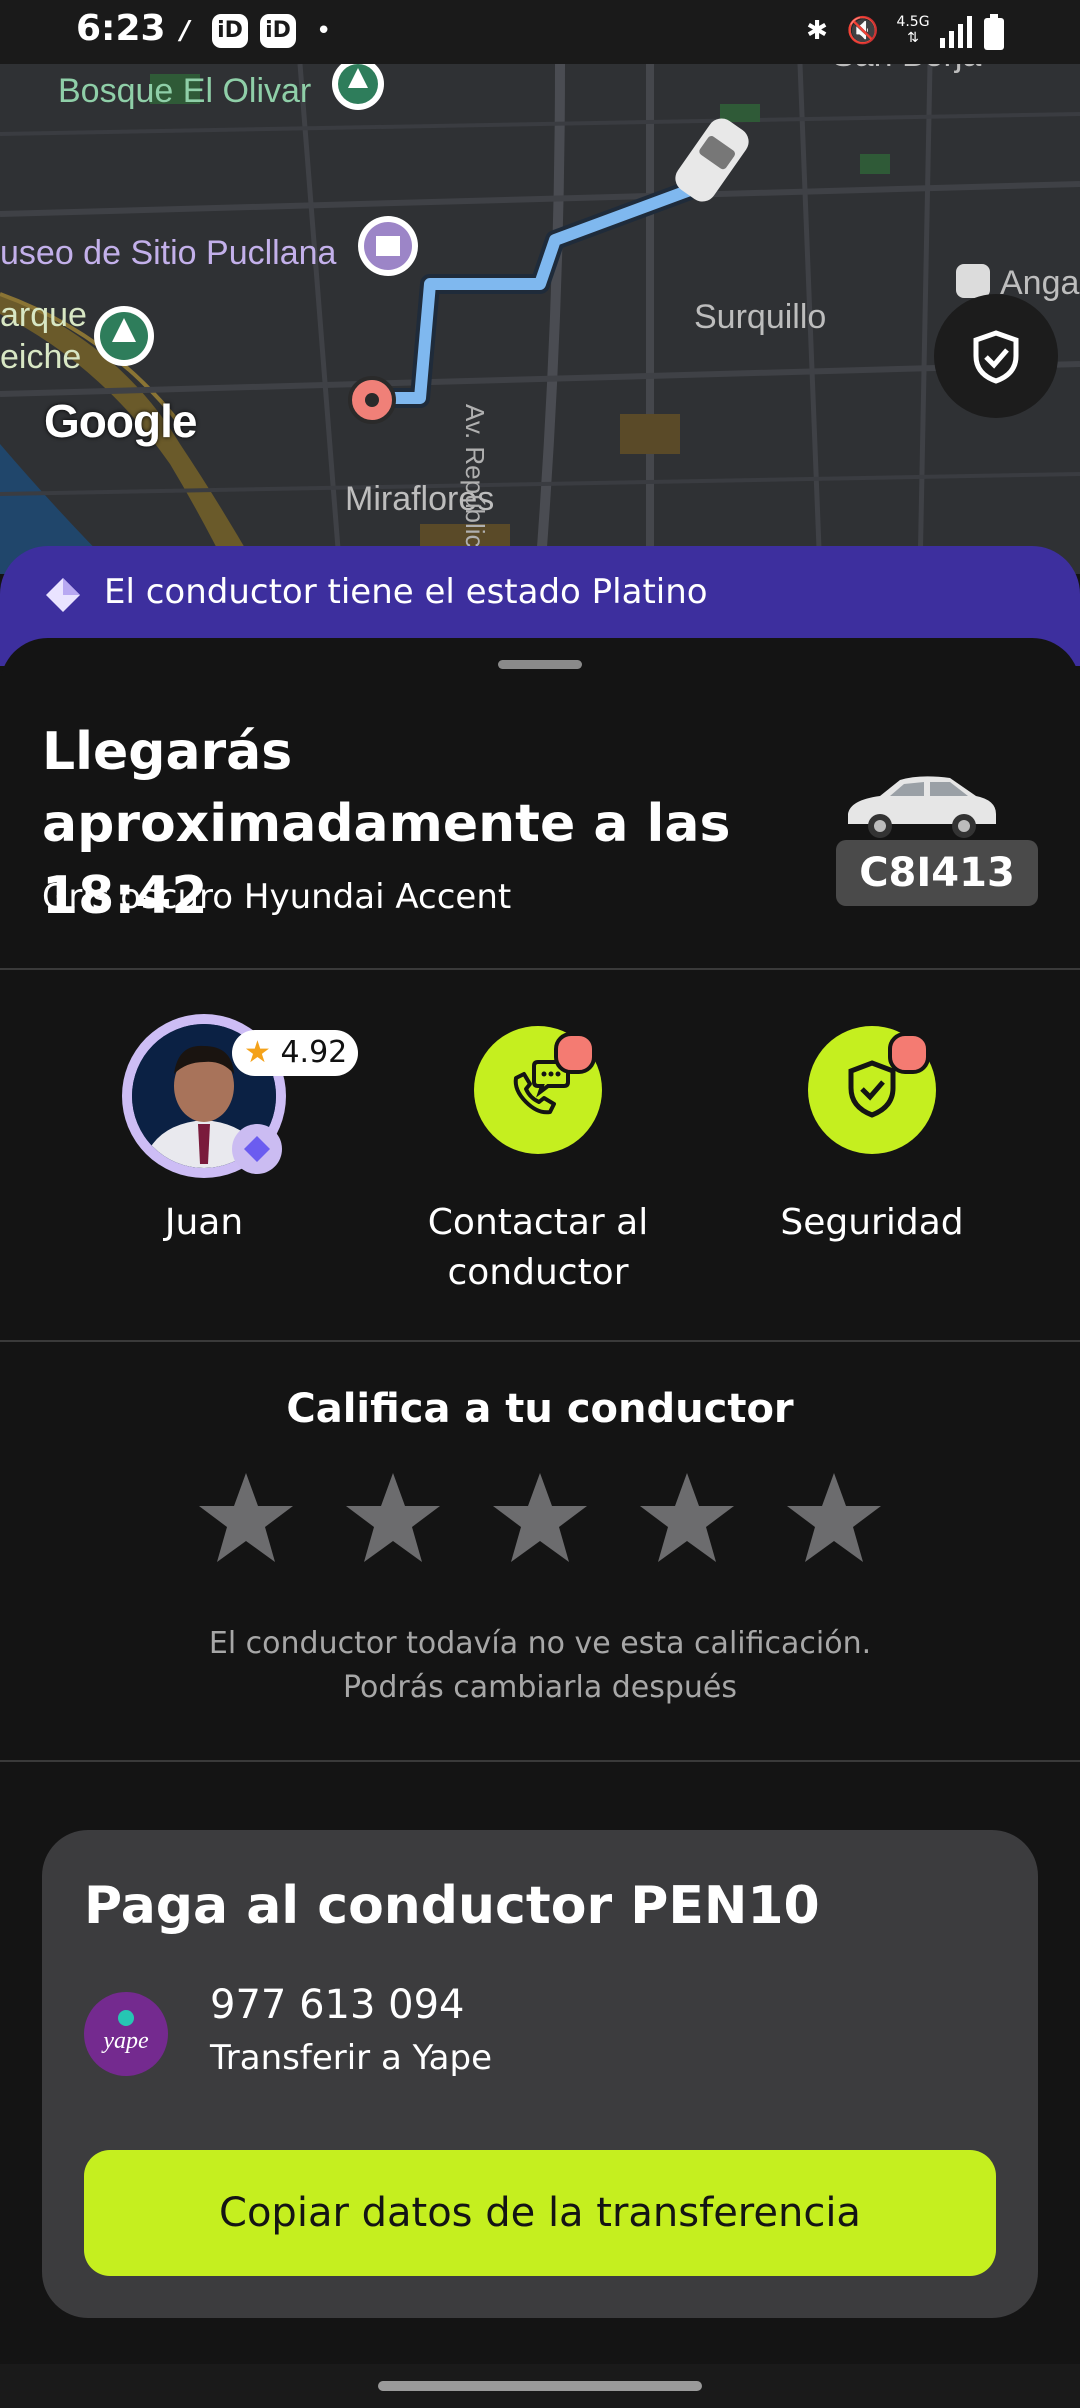 The width and height of the screenshot is (1080, 2408). I want to click on payment-phone: 977 613 094, so click(337, 2005).